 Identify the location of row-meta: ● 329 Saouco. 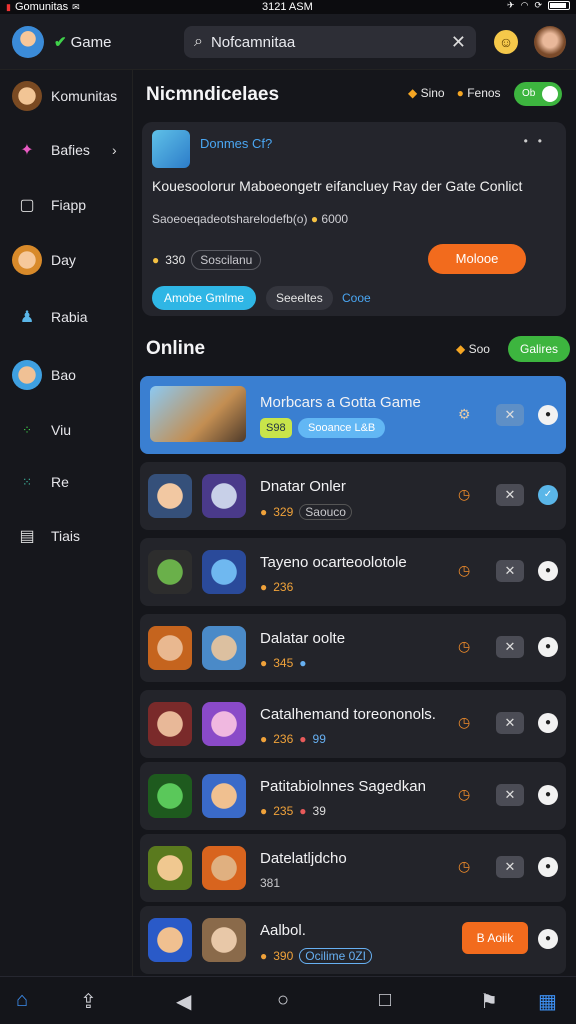
(306, 512).